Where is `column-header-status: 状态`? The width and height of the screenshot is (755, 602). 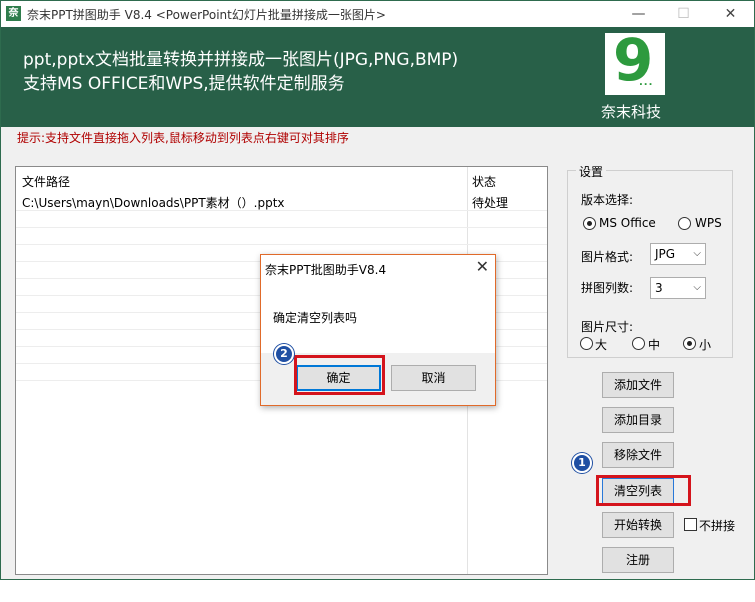 column-header-status: 状态 is located at coordinates (484, 181).